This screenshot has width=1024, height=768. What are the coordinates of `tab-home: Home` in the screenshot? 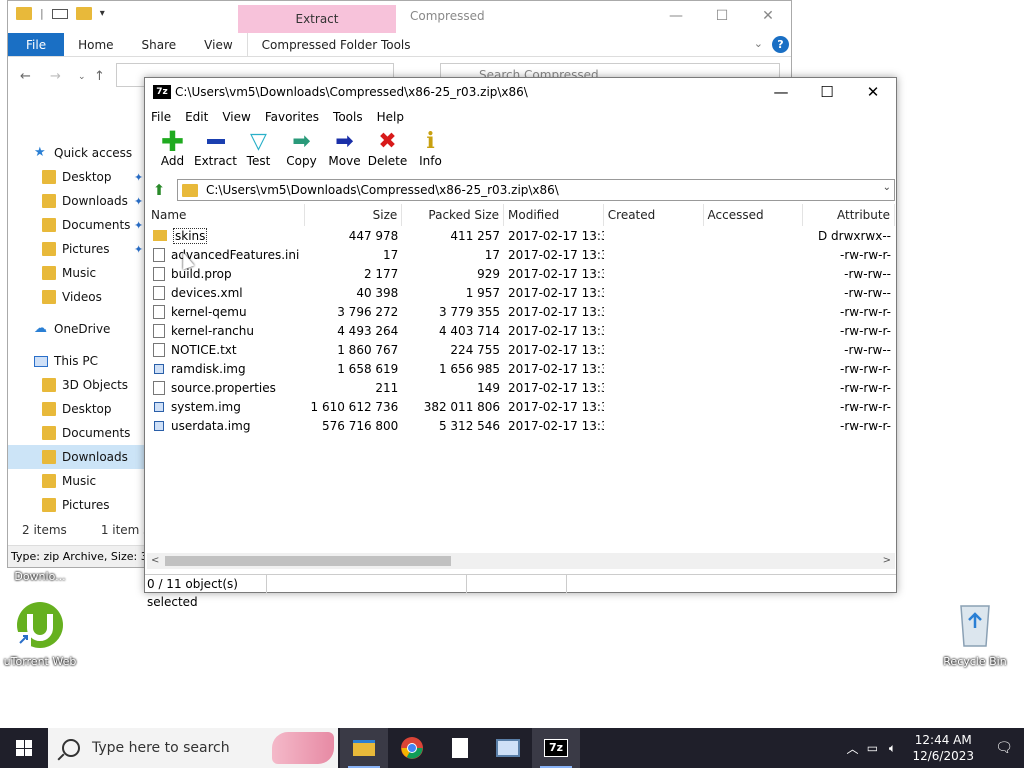 It's located at (95, 44).